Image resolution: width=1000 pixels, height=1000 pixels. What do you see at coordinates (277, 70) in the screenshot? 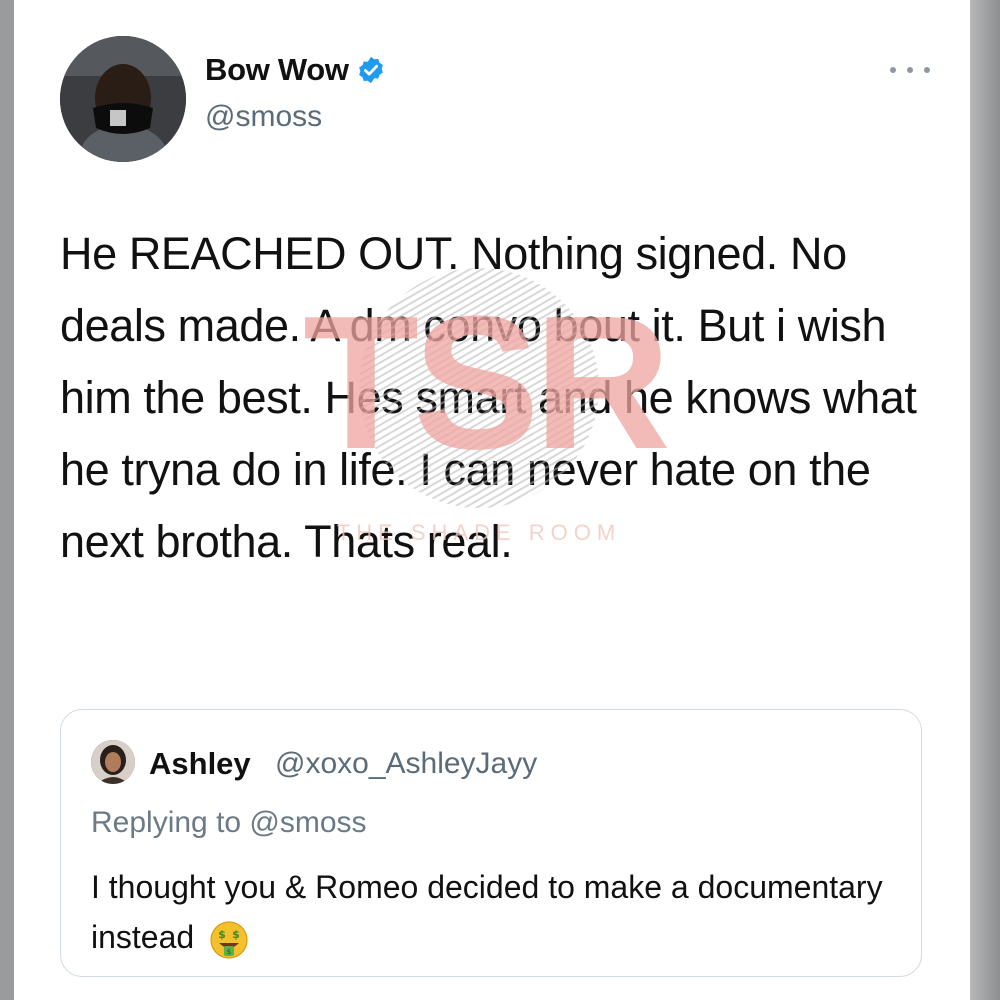
I see `author-name-text: Bow Wow` at bounding box center [277, 70].